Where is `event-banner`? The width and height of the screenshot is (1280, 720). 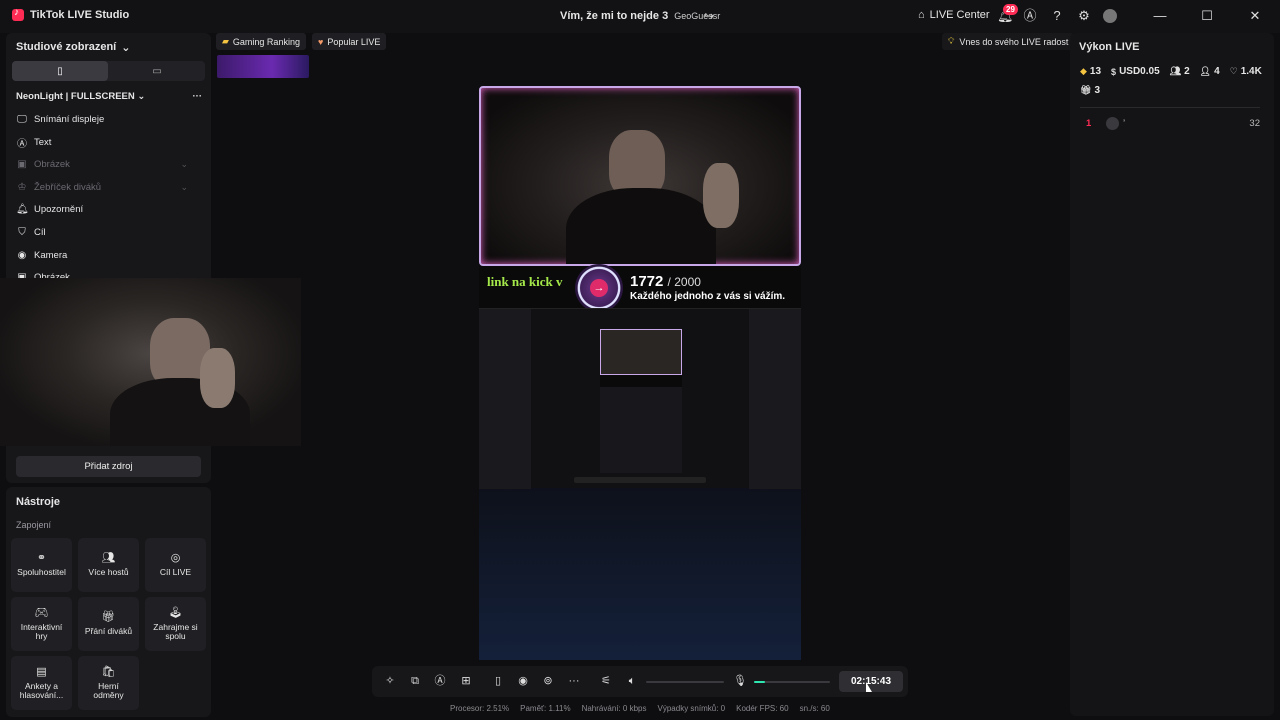
event-banner is located at coordinates (263, 66).